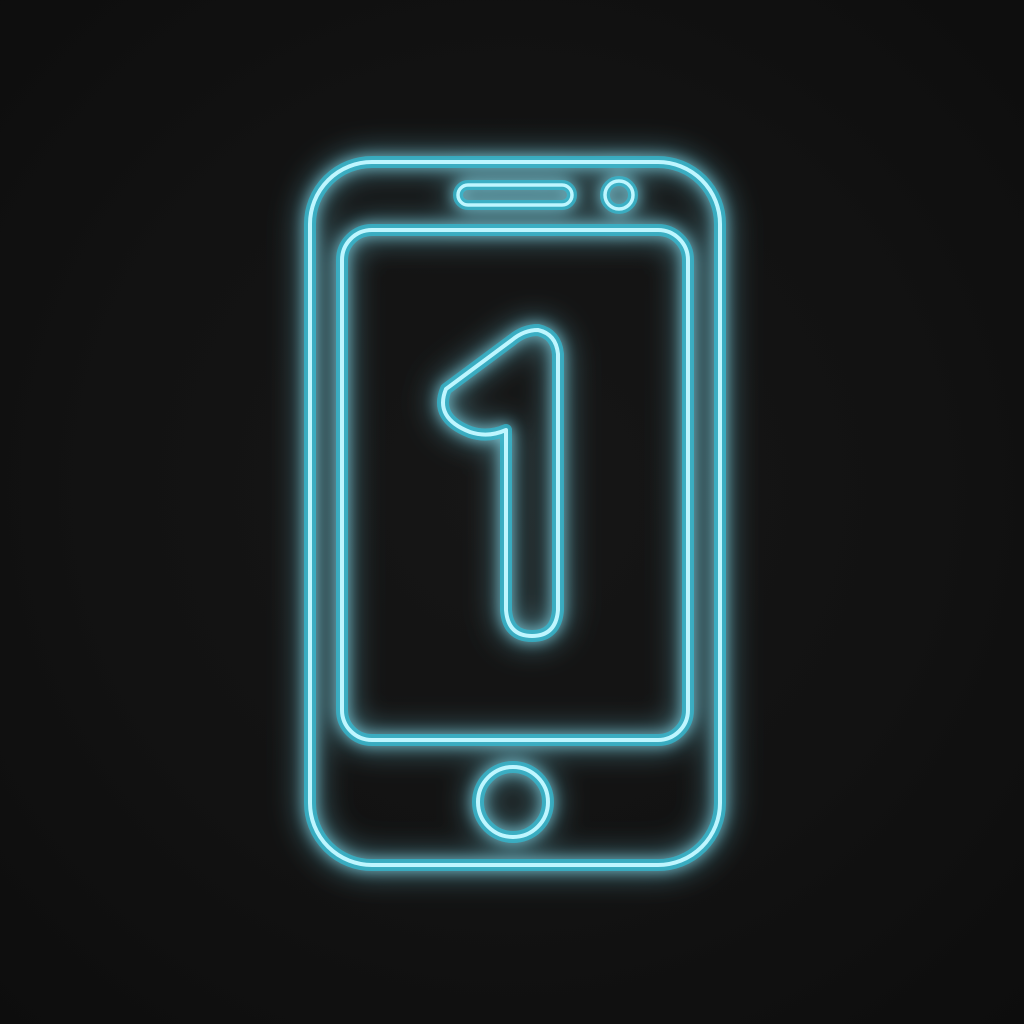 Image resolution: width=1024 pixels, height=1024 pixels. What do you see at coordinates (515, 195) in the screenshot?
I see `speaker-slot` at bounding box center [515, 195].